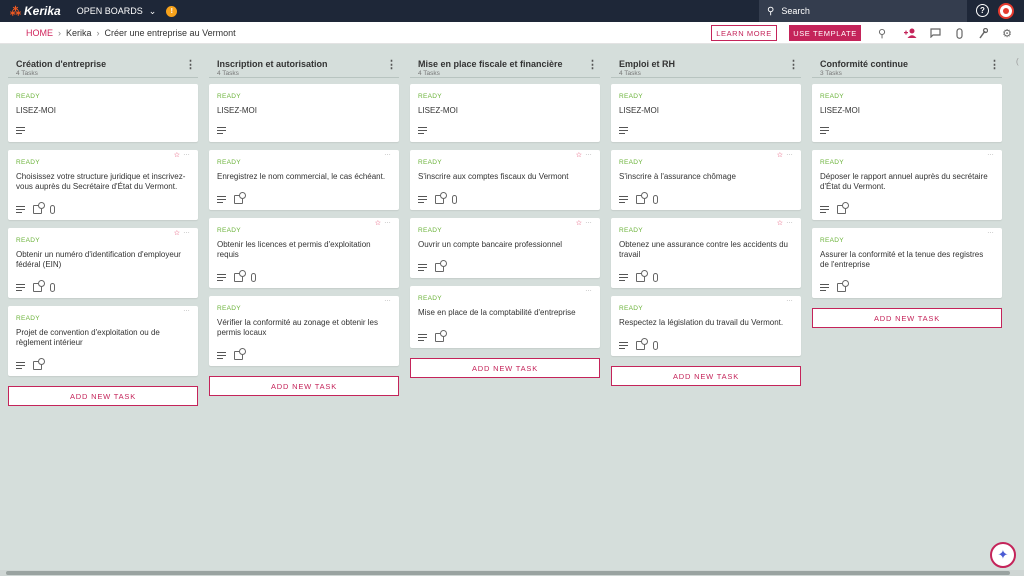  What do you see at coordinates (983, 33) in the screenshot?
I see `wrench-icon` at bounding box center [983, 33].